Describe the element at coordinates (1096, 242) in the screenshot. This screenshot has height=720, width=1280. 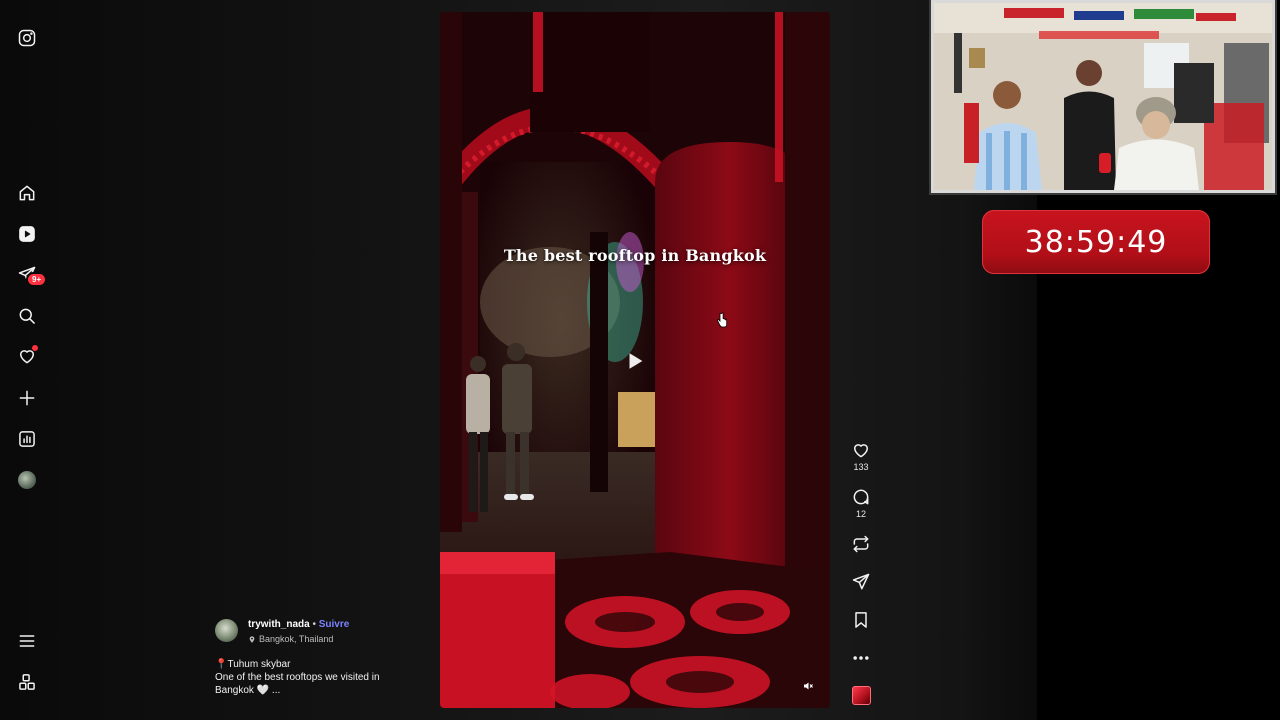
I see `stream-timer: 38:59:49` at that location.